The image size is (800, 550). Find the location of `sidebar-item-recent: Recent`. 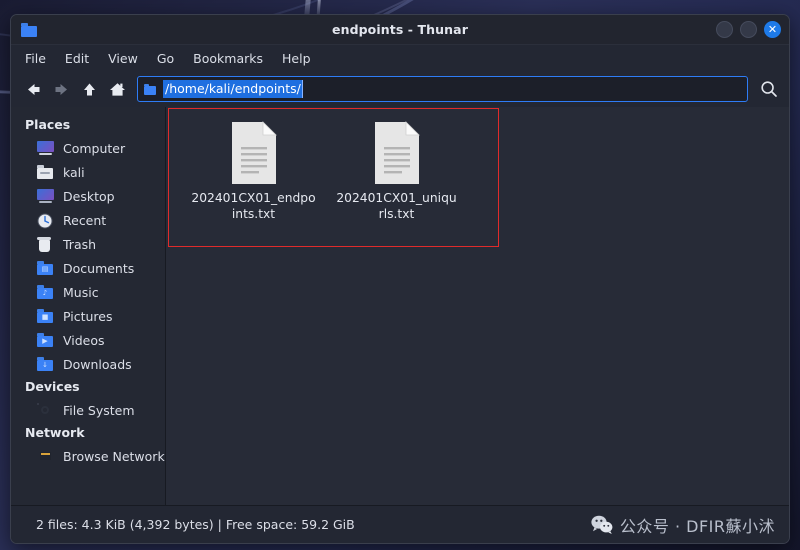

sidebar-item-recent: Recent is located at coordinates (88, 220).